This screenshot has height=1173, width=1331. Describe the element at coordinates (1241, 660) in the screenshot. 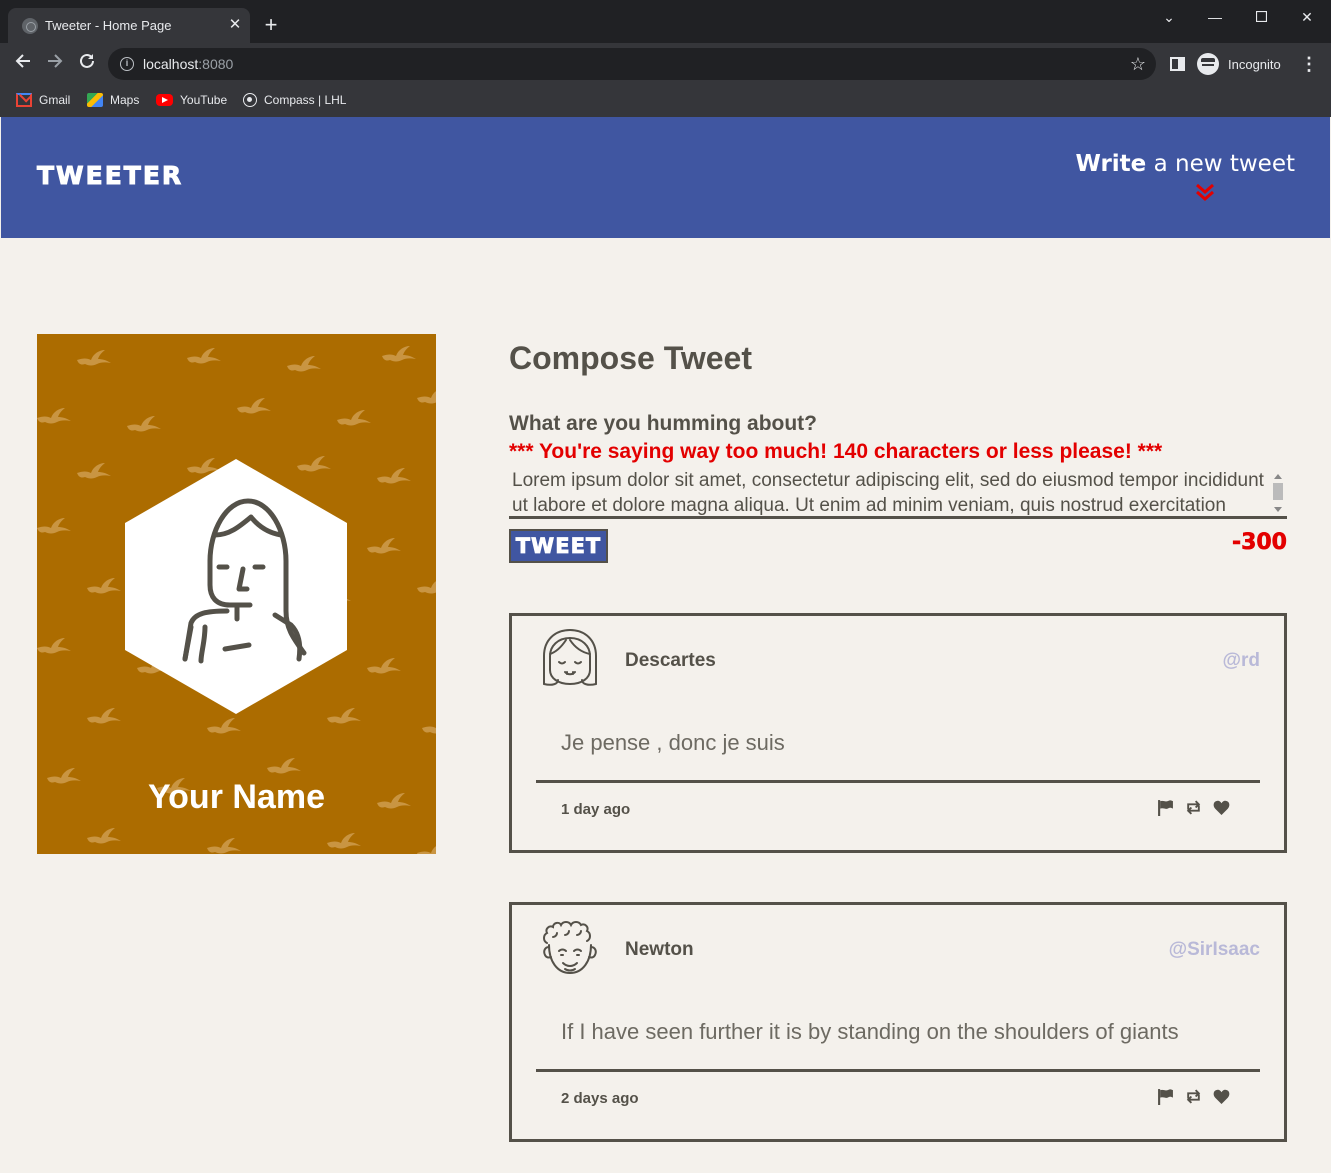

I see `tweet-author-handle: @rd` at that location.